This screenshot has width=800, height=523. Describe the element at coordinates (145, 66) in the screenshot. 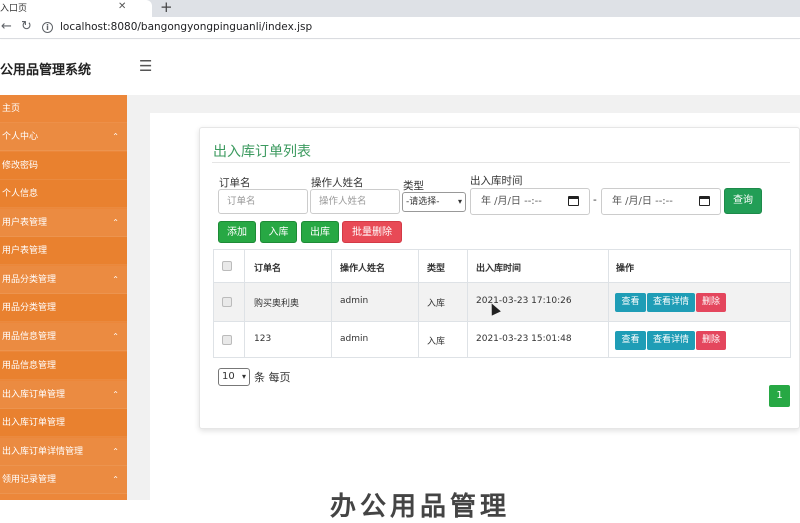

I see `hamburger-menu-icon: ☰` at that location.